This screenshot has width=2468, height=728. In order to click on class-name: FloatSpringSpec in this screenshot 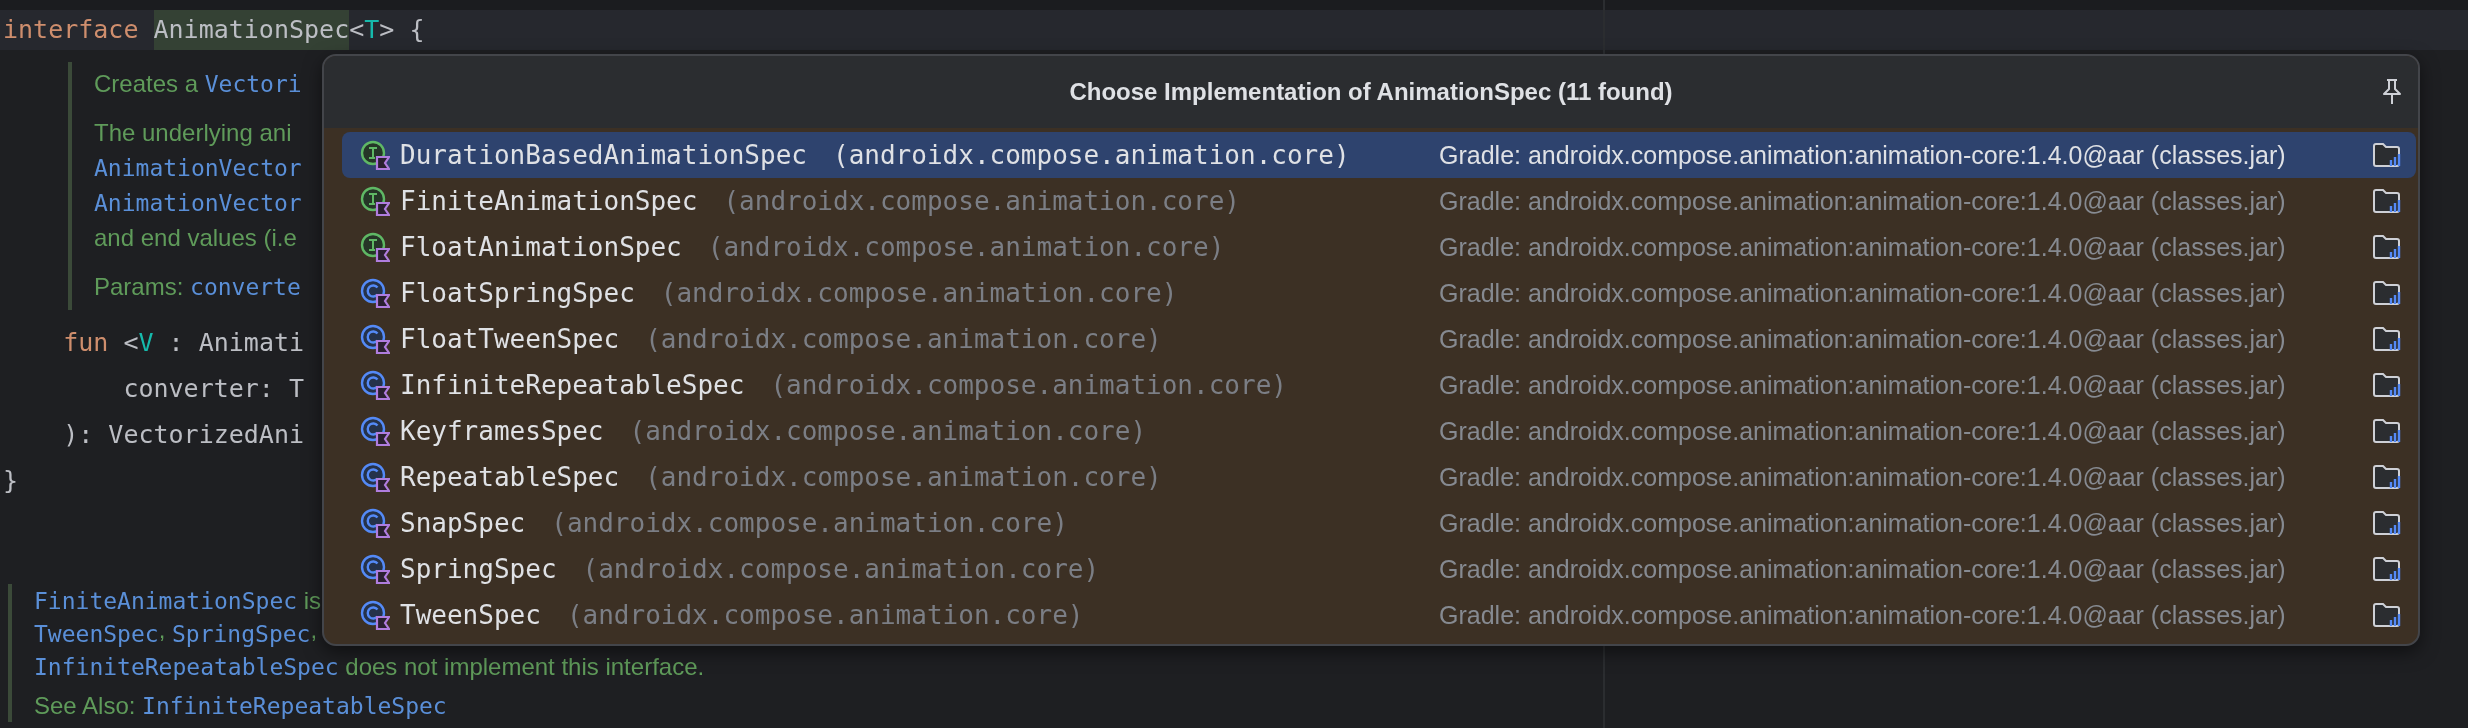, I will do `click(517, 293)`.